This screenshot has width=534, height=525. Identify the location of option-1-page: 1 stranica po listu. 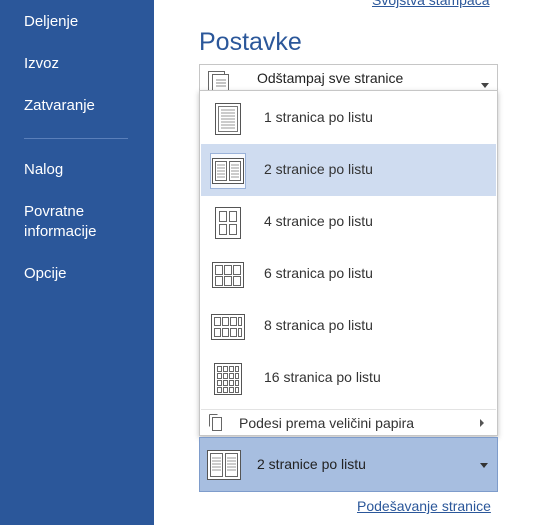
(348, 118).